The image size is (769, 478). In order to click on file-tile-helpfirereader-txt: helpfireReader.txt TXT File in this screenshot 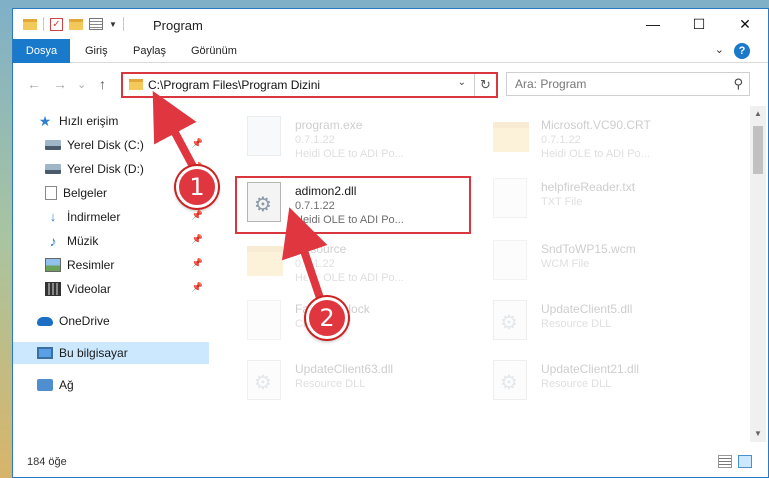, I will do `click(603, 201)`.